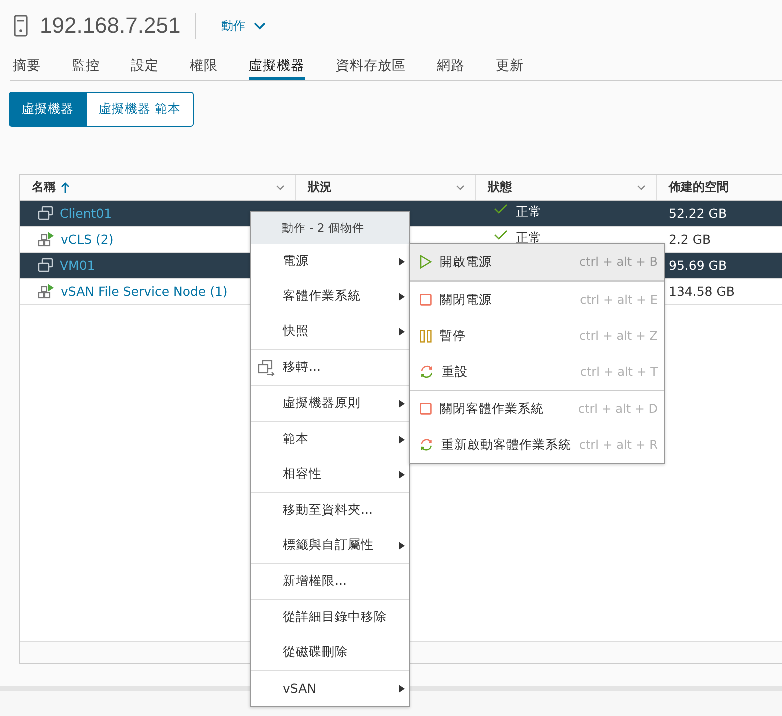 The image size is (782, 716). Describe the element at coordinates (44, 187) in the screenshot. I see `column-title: 名稱` at that location.